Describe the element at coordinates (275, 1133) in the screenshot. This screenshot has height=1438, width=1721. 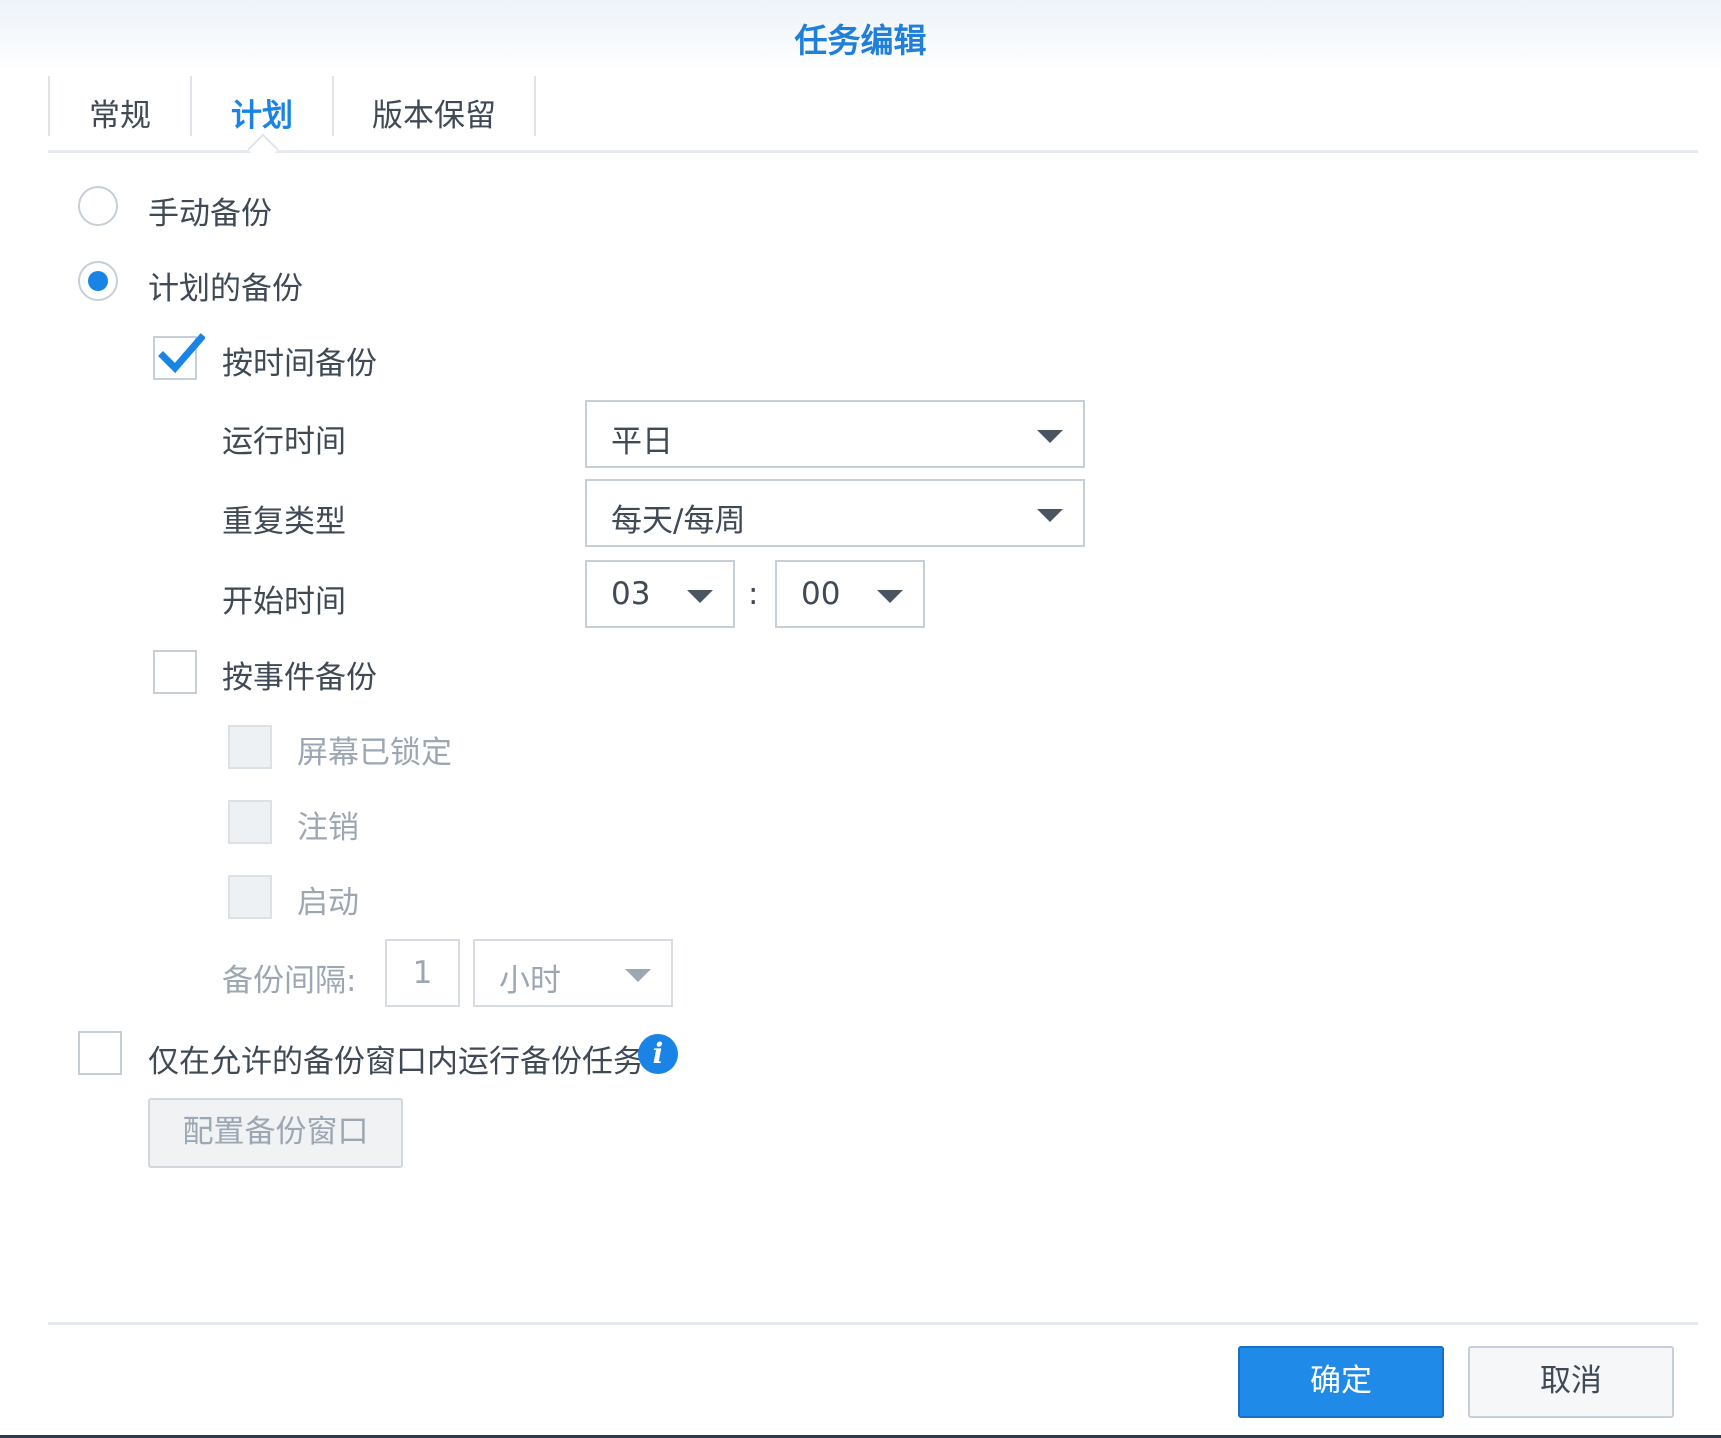
I see `configure-backup-window-button: 配置备份窗口` at that location.